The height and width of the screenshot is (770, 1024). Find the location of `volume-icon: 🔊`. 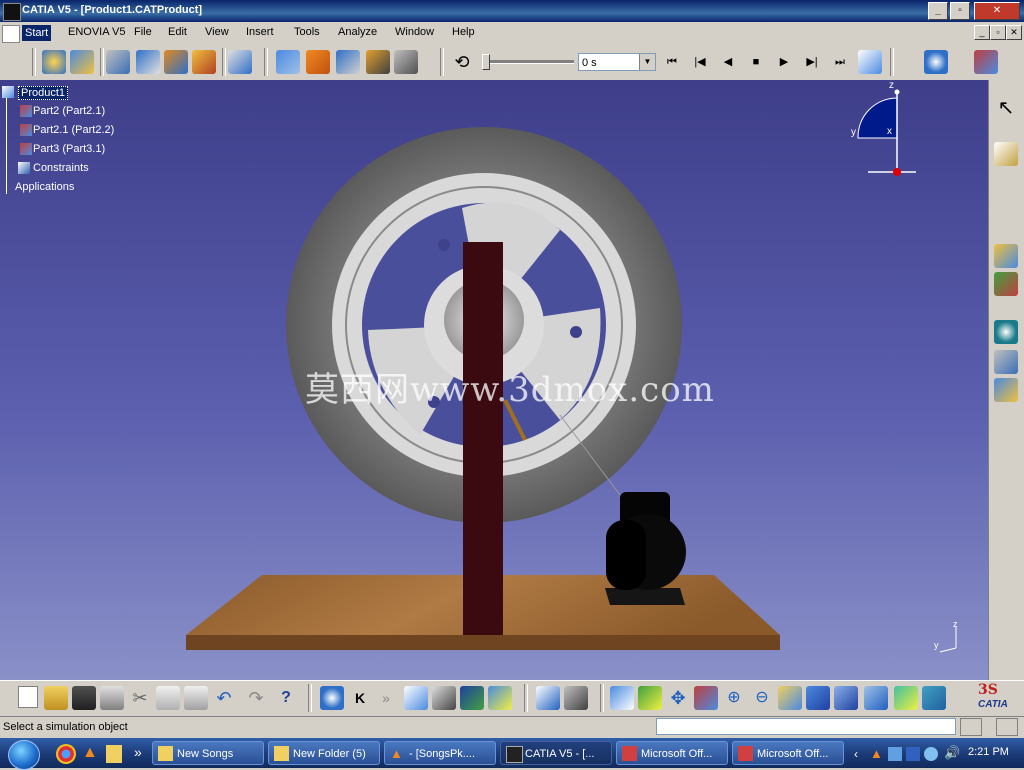

volume-icon: 🔊 is located at coordinates (952, 753).